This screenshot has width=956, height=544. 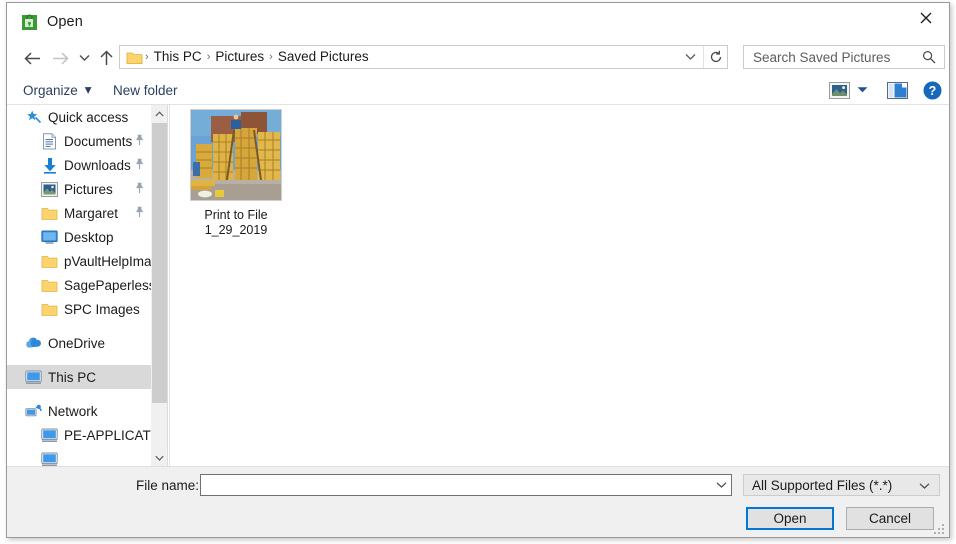 I want to click on preview-pane-button, so click(x=897, y=90).